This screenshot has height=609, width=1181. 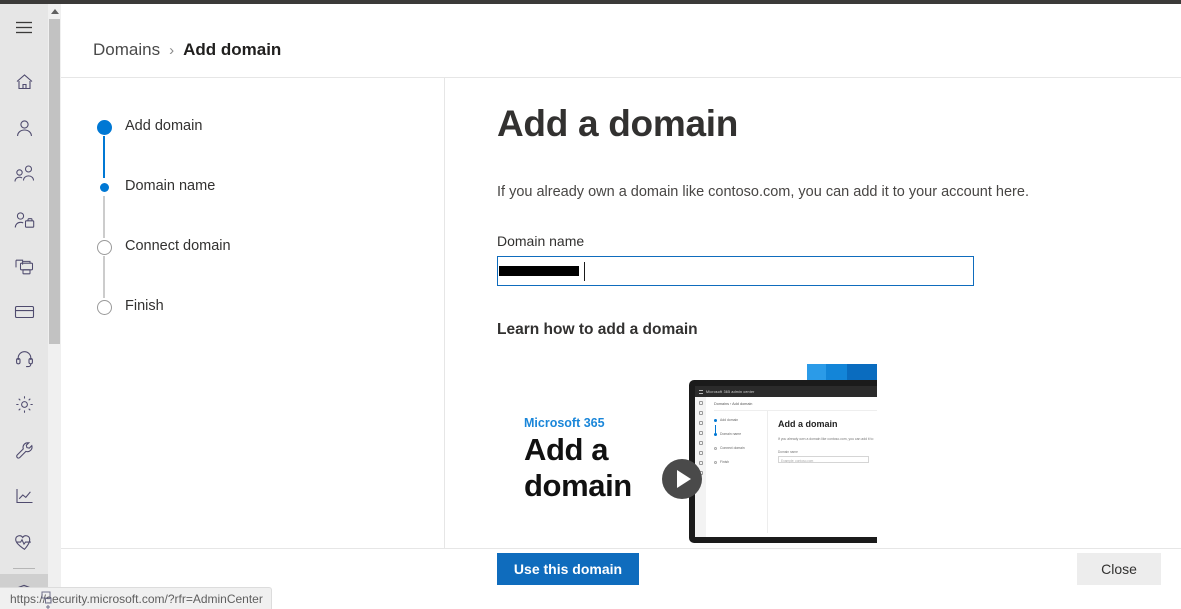 I want to click on text-caret, so click(x=584, y=271).